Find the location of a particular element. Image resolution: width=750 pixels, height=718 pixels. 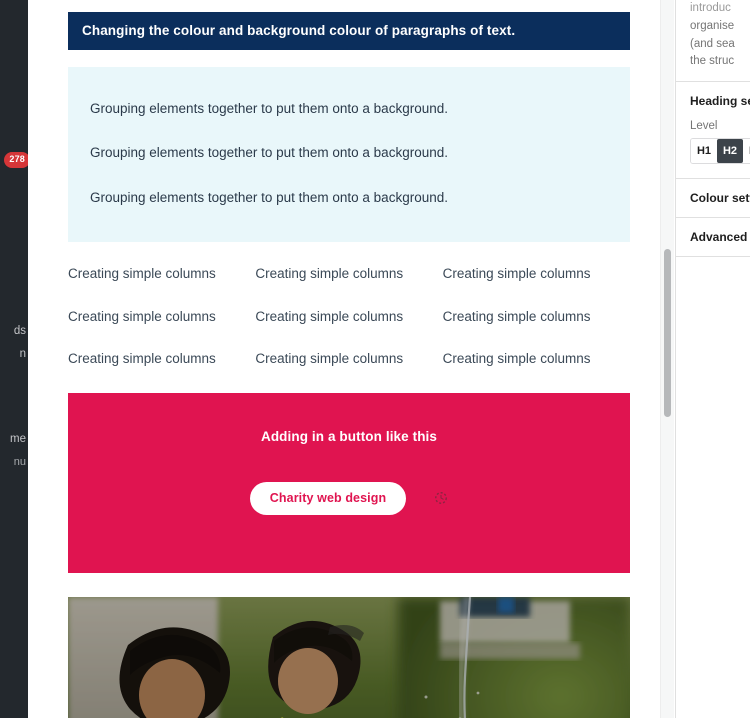

cover-heading: Adding in a button like this is located at coordinates (349, 436).